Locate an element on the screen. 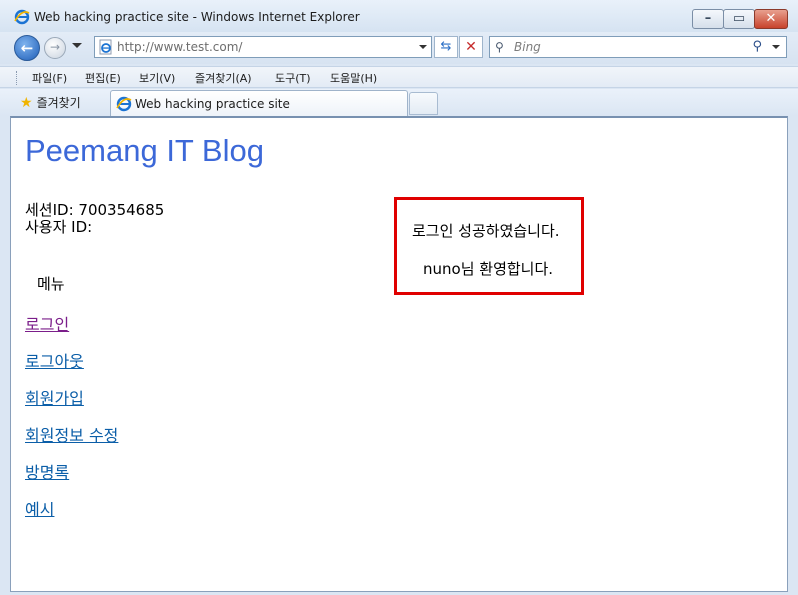 Image resolution: width=798 pixels, height=595 pixels. tab-web-hacking-practice: Web hacking practice site is located at coordinates (259, 103).